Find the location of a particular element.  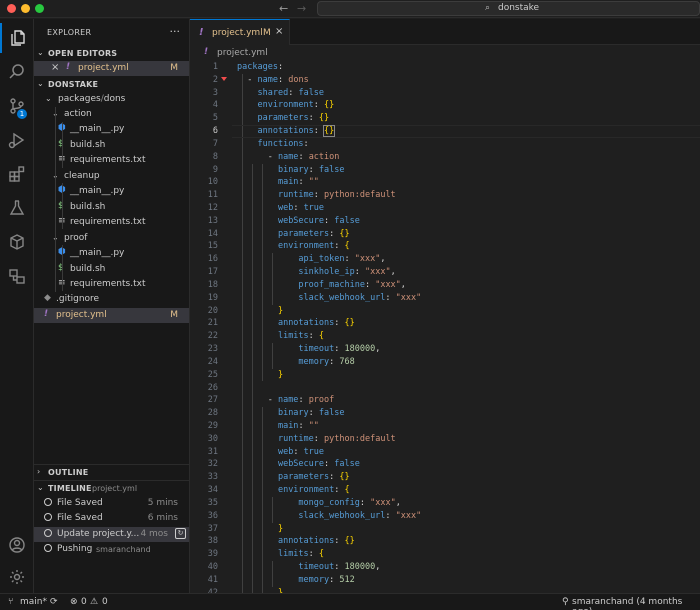

code-line: 34 environment: { is located at coordinates (445, 490).